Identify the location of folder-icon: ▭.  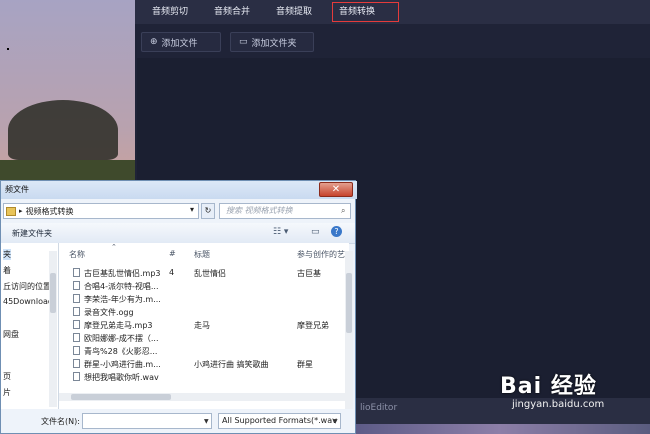
(243, 42).